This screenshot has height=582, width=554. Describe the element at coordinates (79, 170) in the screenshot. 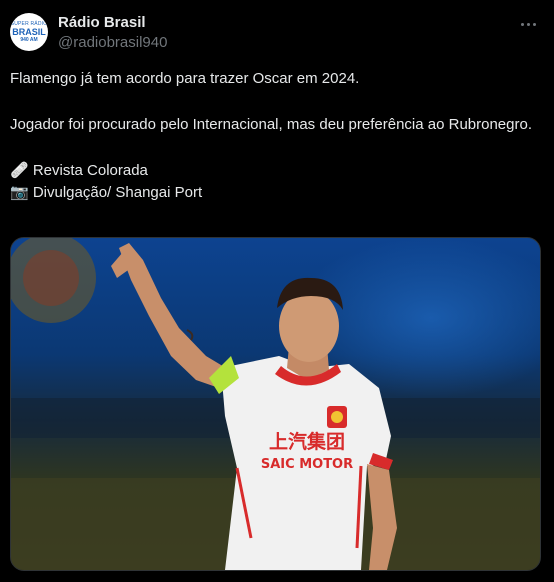

I see `credit-revista: 🩹 Revista Colorada` at that location.